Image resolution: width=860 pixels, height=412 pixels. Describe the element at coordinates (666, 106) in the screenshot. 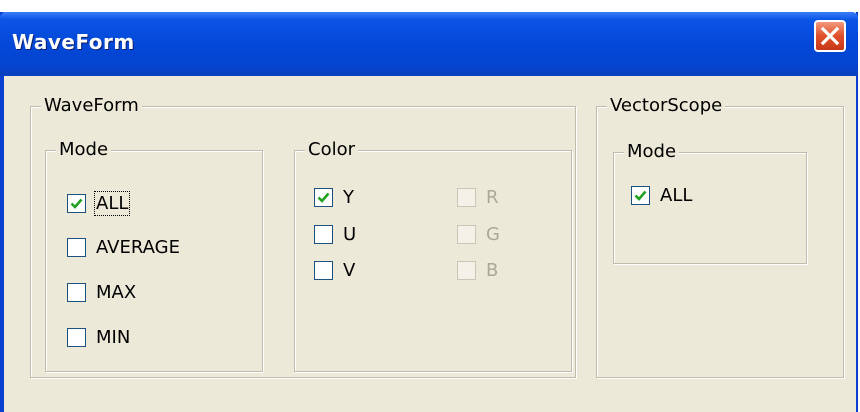

I see `vectorscope-group-legend: VectorScope` at that location.